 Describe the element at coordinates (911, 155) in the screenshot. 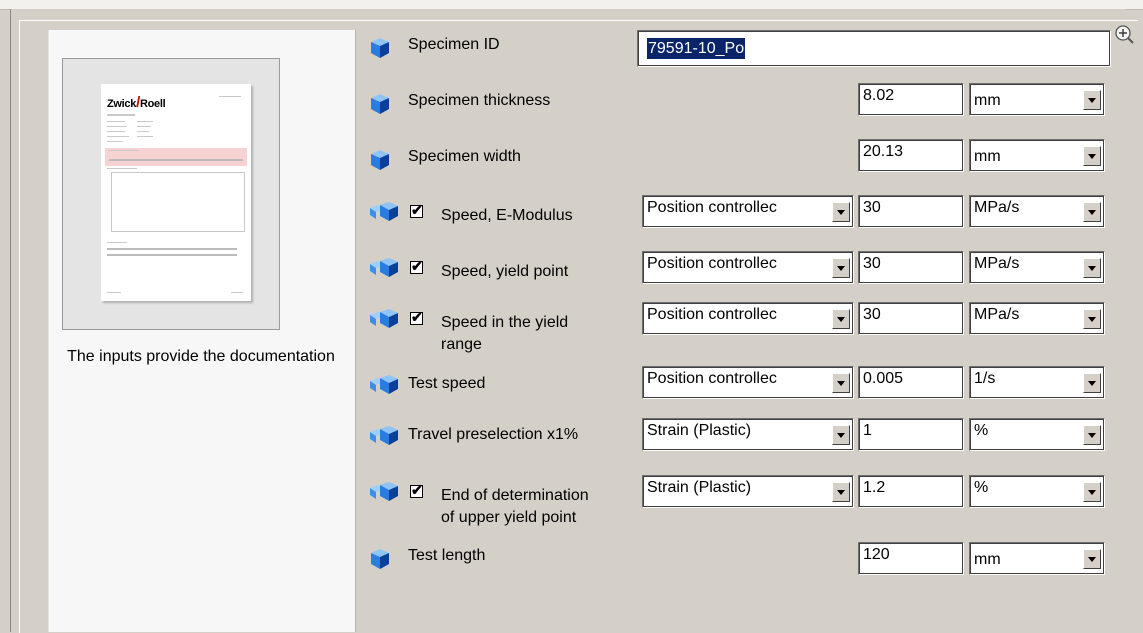

I see `specimen-width-input: 20.13` at that location.